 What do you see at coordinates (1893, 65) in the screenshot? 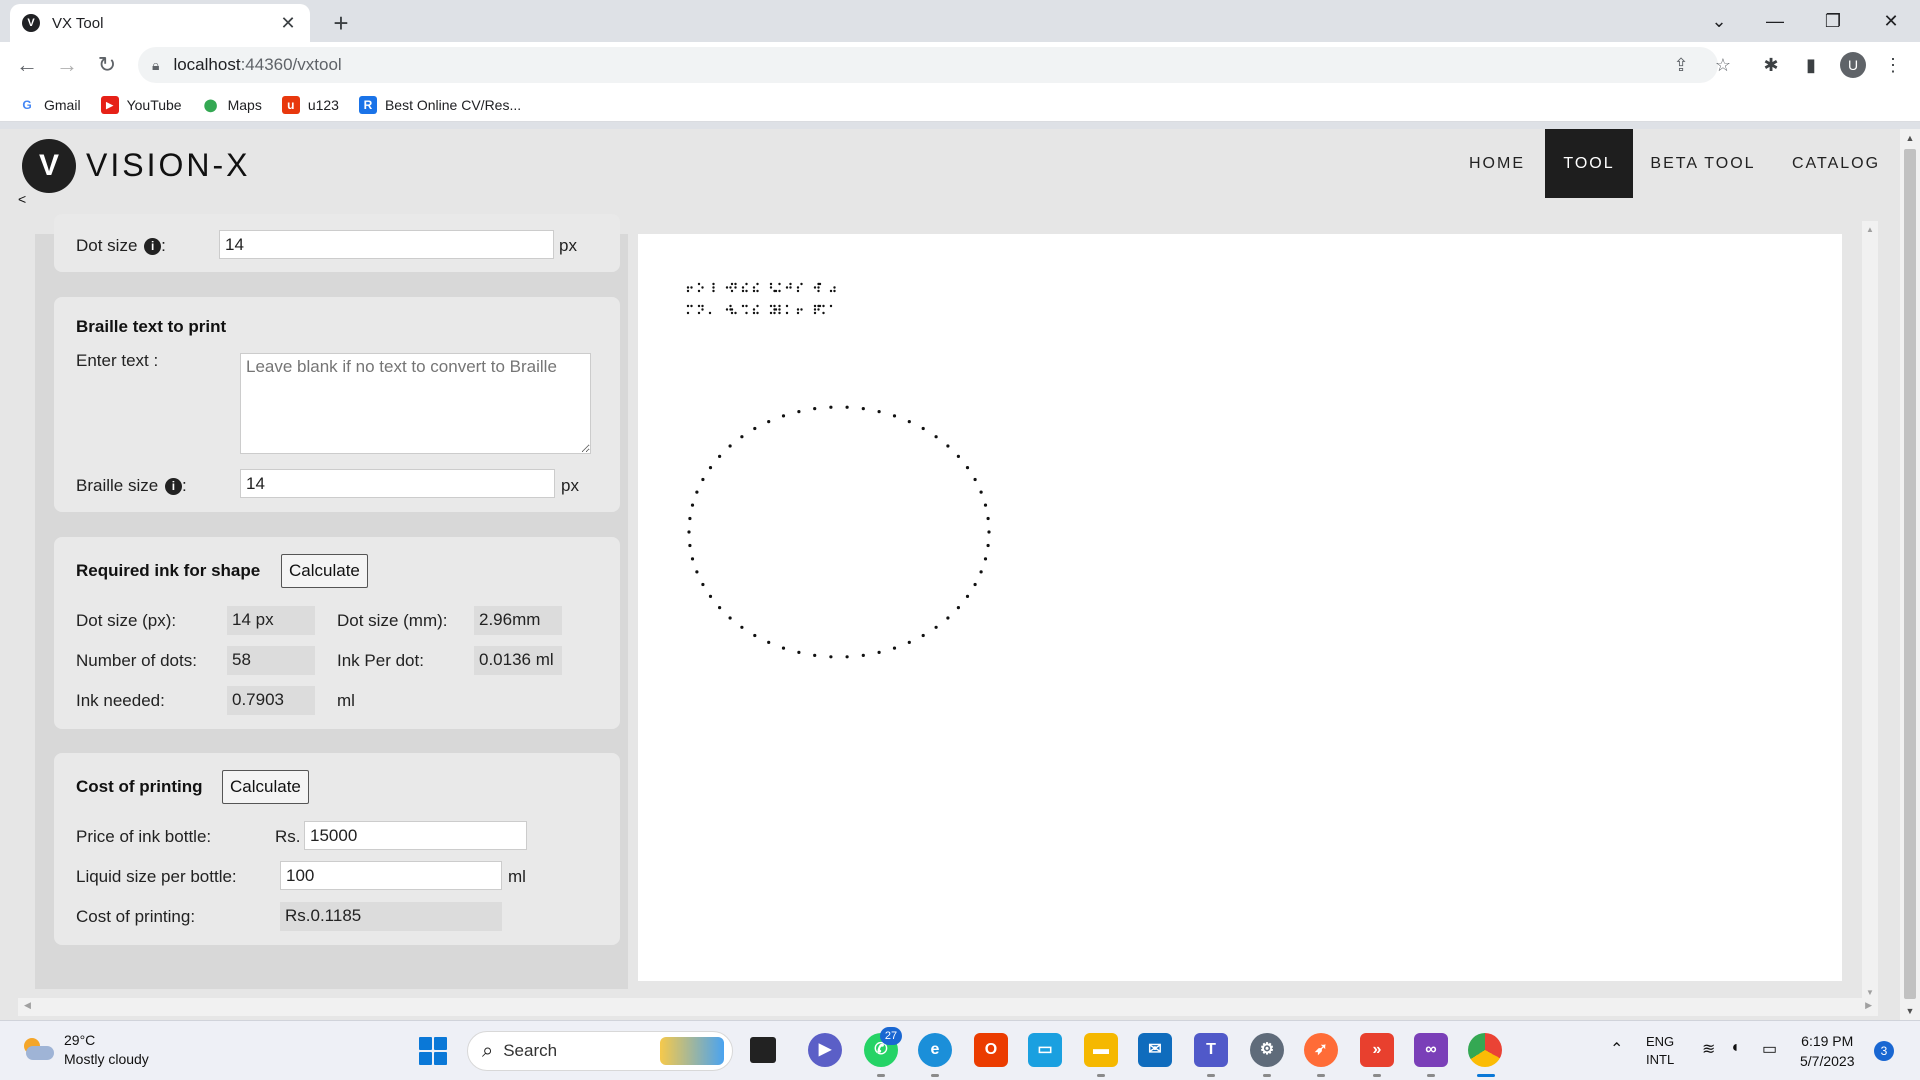
I see `menu-kebab-icon: ⋮` at bounding box center [1893, 65].